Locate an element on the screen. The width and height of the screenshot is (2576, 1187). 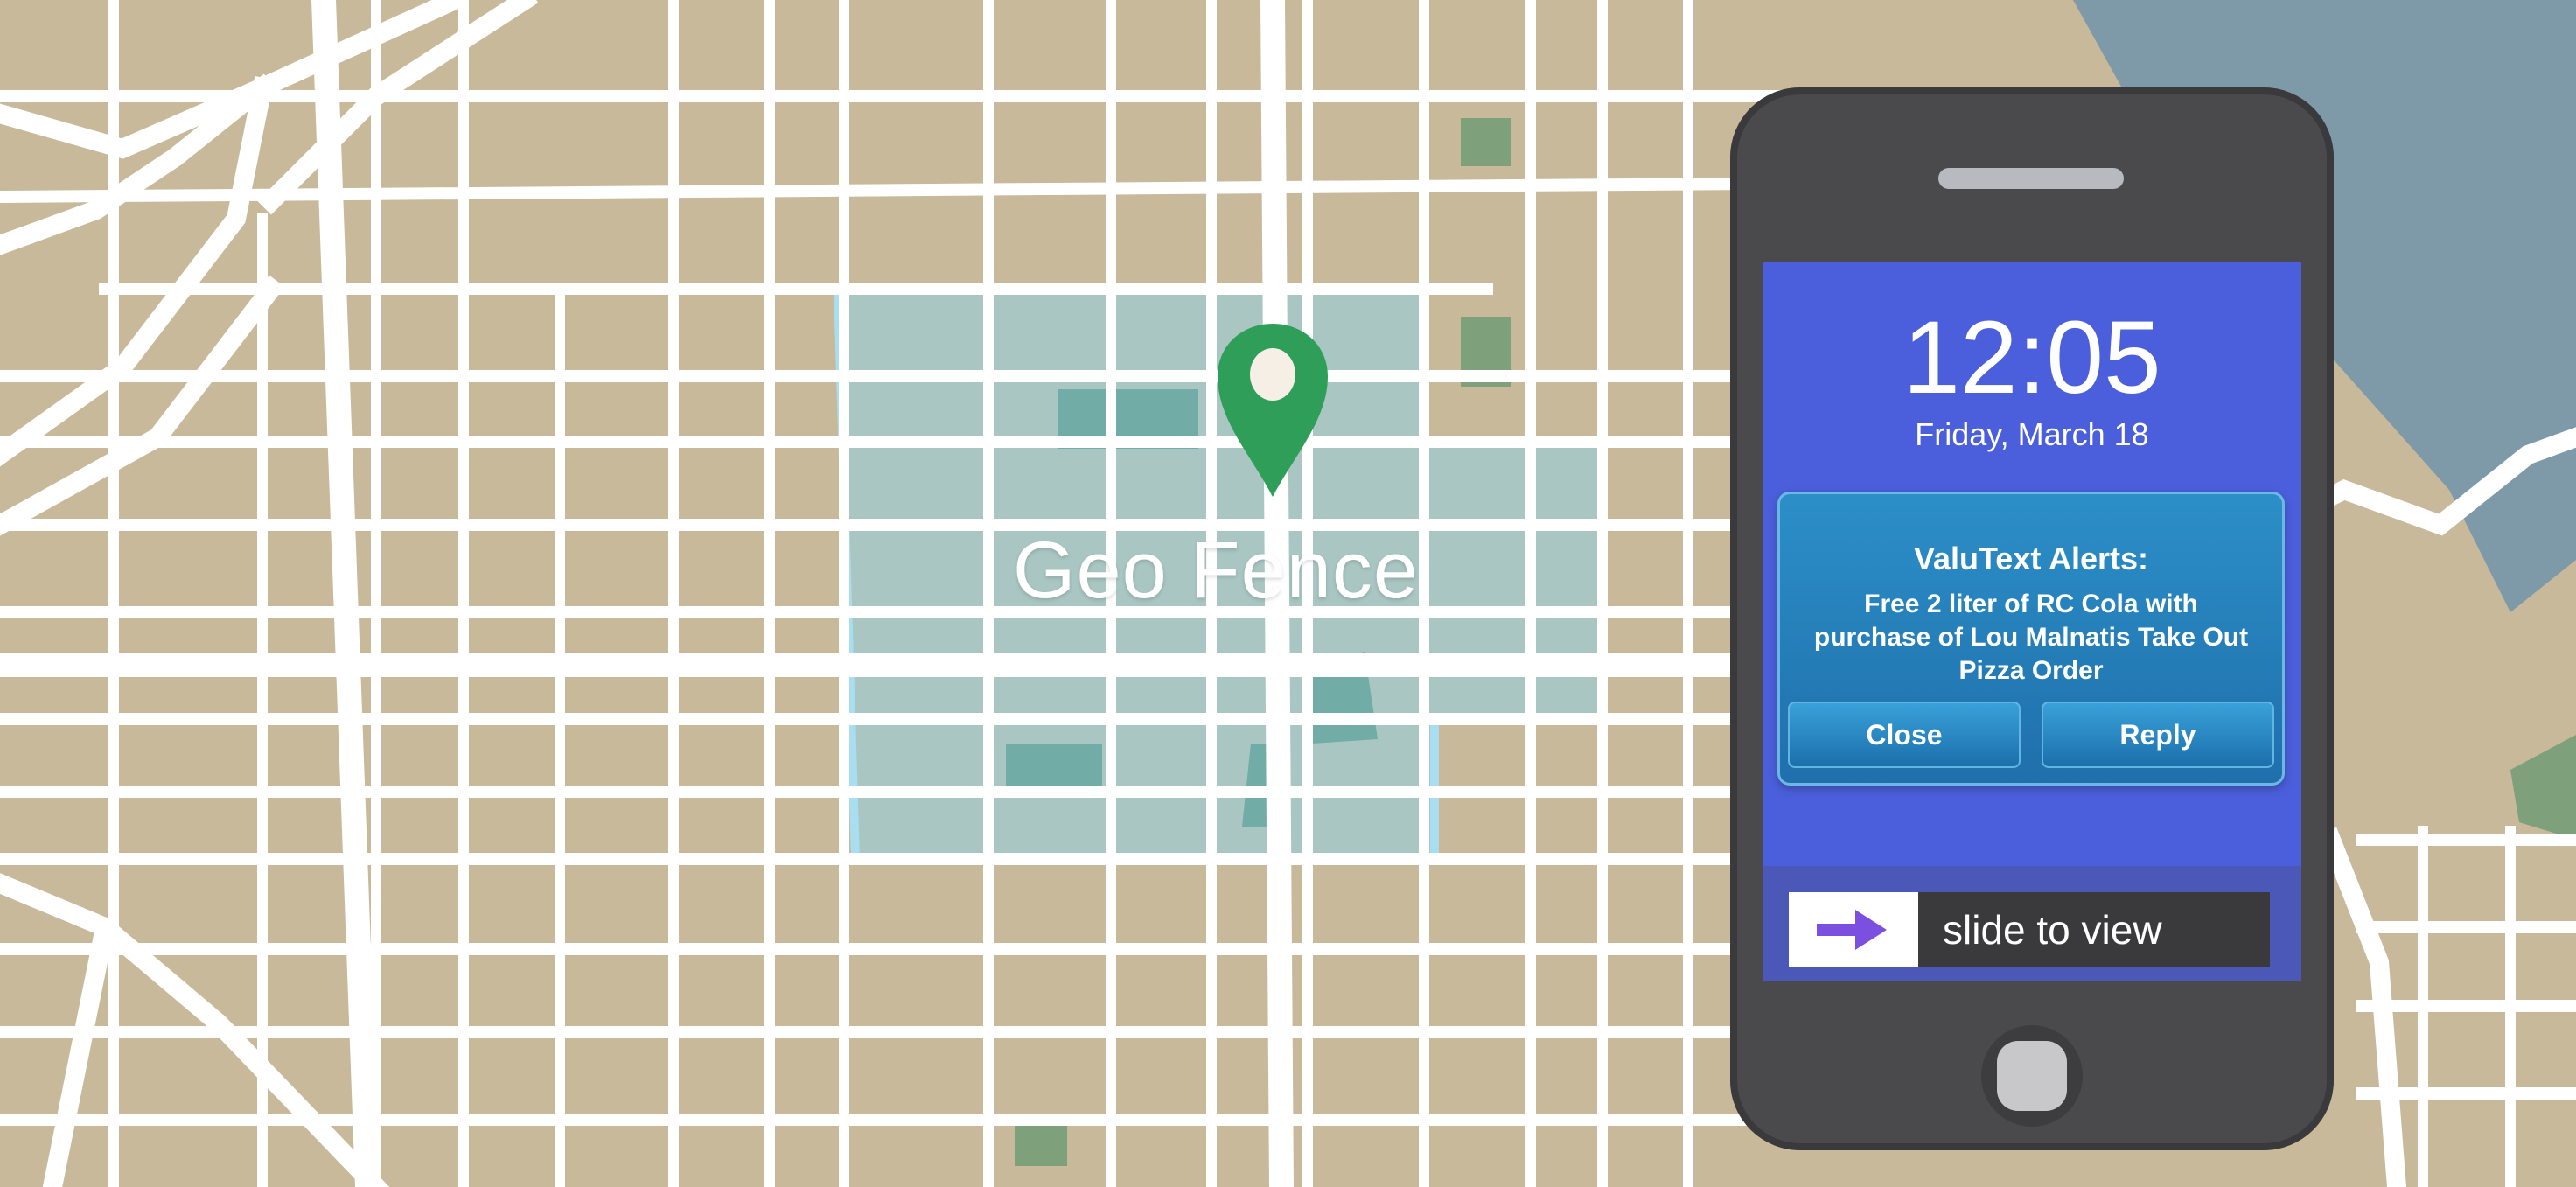
alert-close-button: Close is located at coordinates (1905, 735).